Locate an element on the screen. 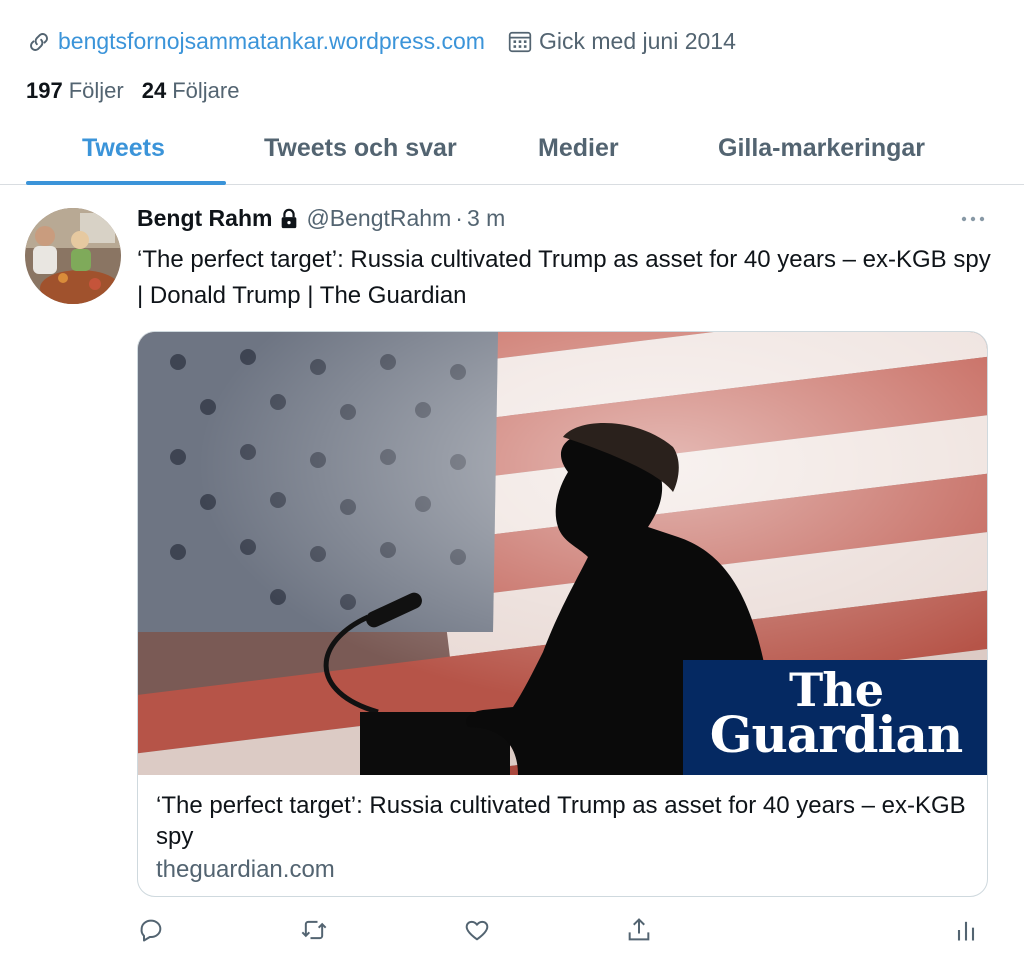  followers-count: 24 is located at coordinates (154, 90).